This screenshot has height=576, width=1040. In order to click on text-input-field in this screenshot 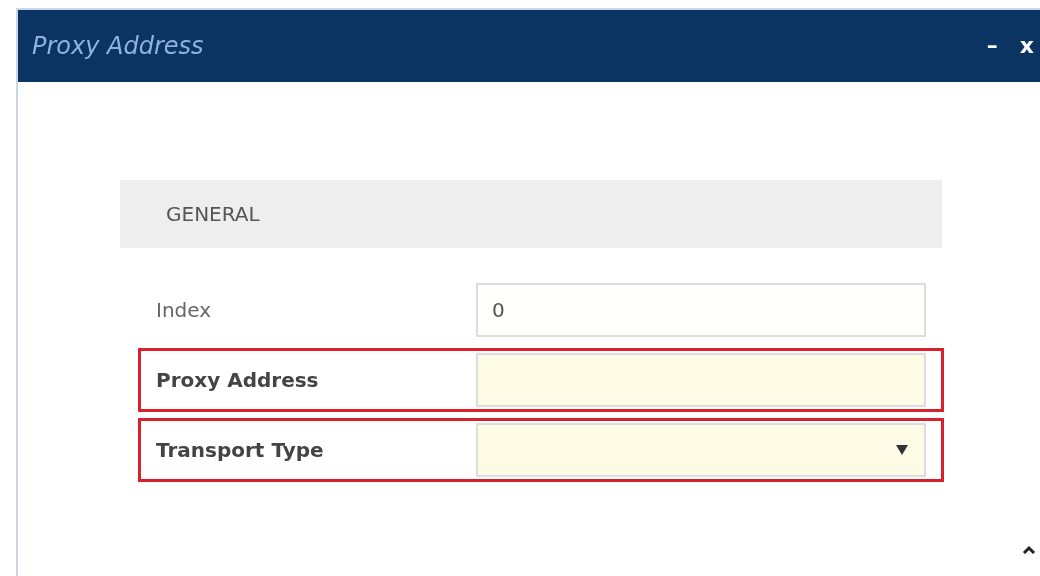, I will do `click(701, 380)`.